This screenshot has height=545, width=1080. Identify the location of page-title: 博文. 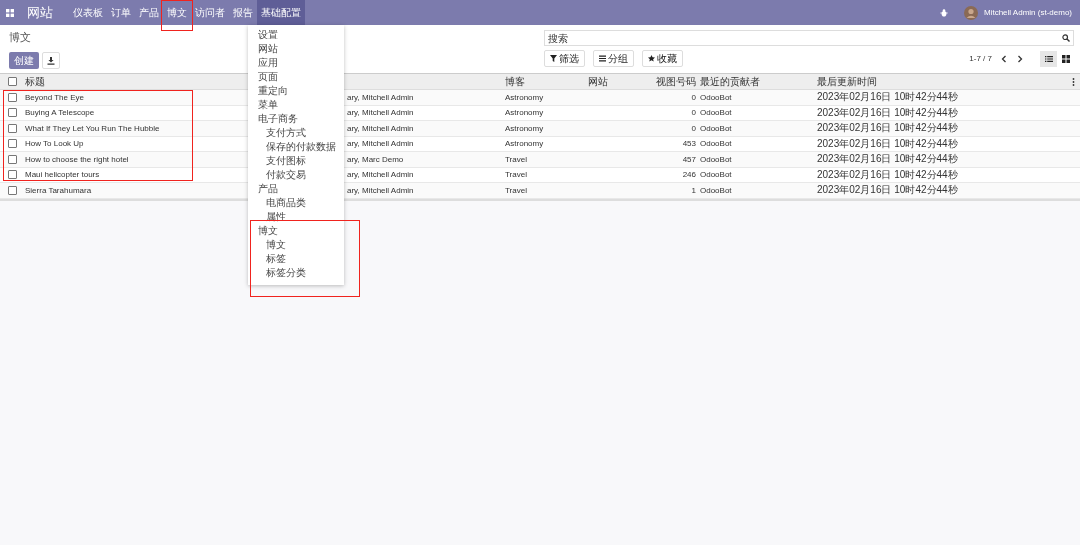
(20, 37).